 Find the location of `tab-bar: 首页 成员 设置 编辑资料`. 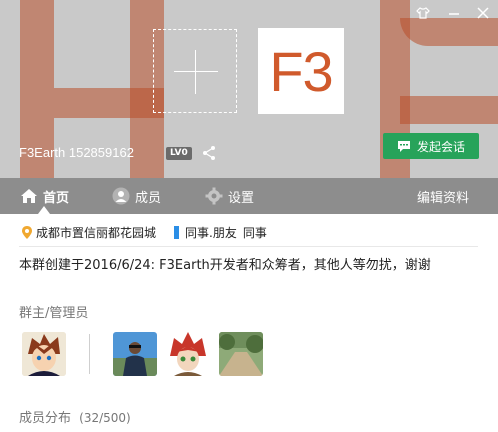

tab-bar: 首页 成员 设置 编辑资料 is located at coordinates (249, 196).